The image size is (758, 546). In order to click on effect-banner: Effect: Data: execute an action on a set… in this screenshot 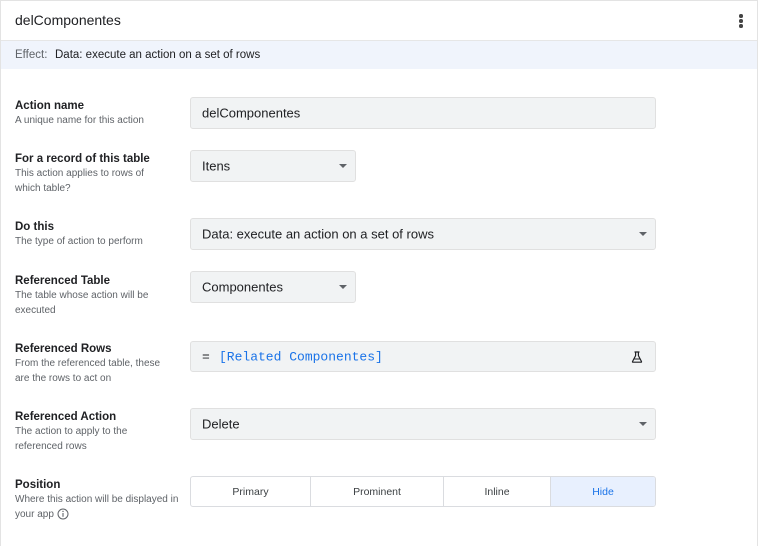, I will do `click(379, 55)`.